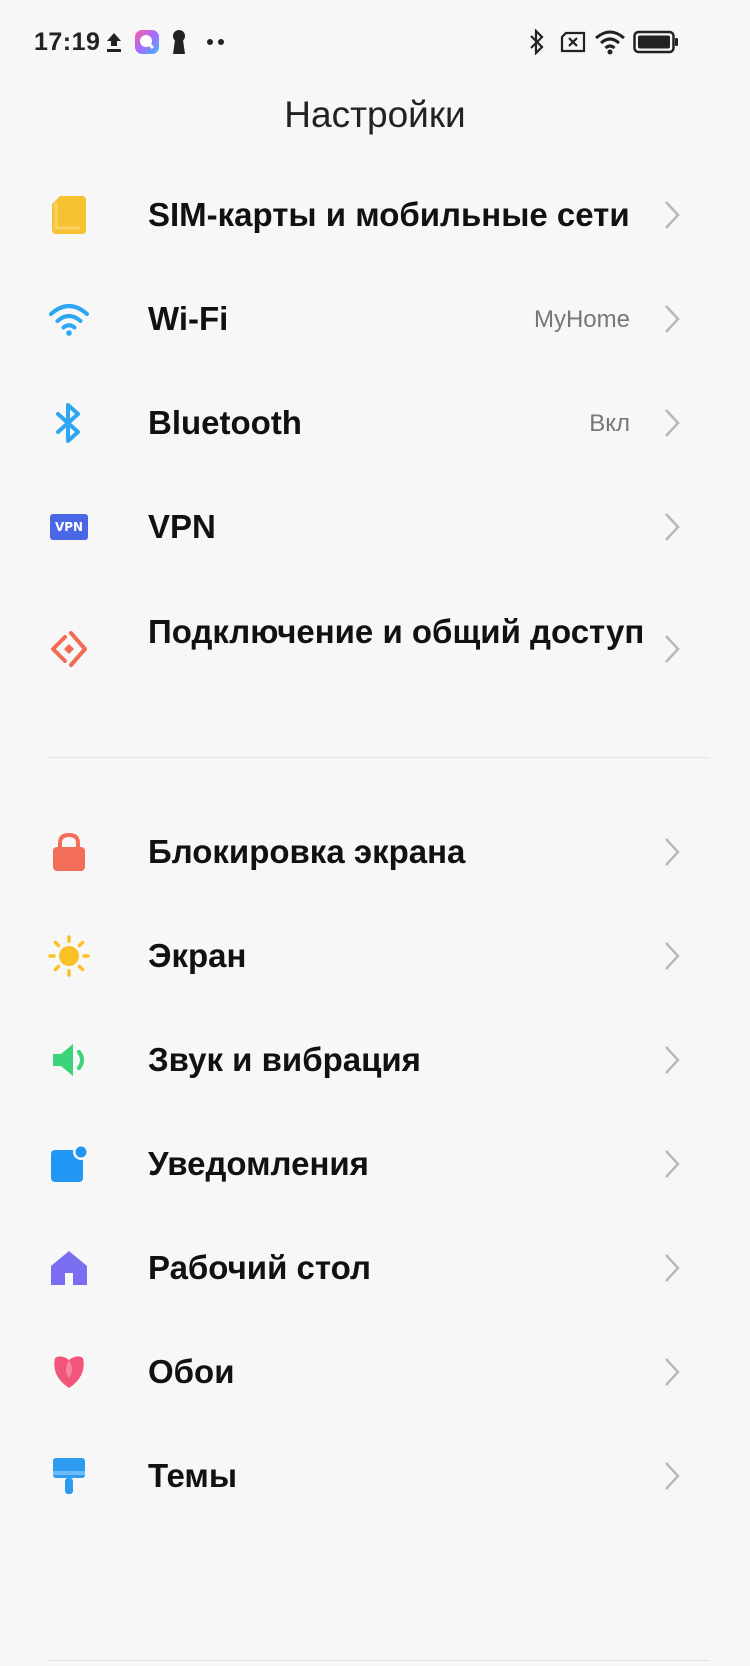 The width and height of the screenshot is (750, 1666). Describe the element at coordinates (375, 319) in the screenshot. I see `settings-item-wifi: Wi-Fi MyHome` at that location.